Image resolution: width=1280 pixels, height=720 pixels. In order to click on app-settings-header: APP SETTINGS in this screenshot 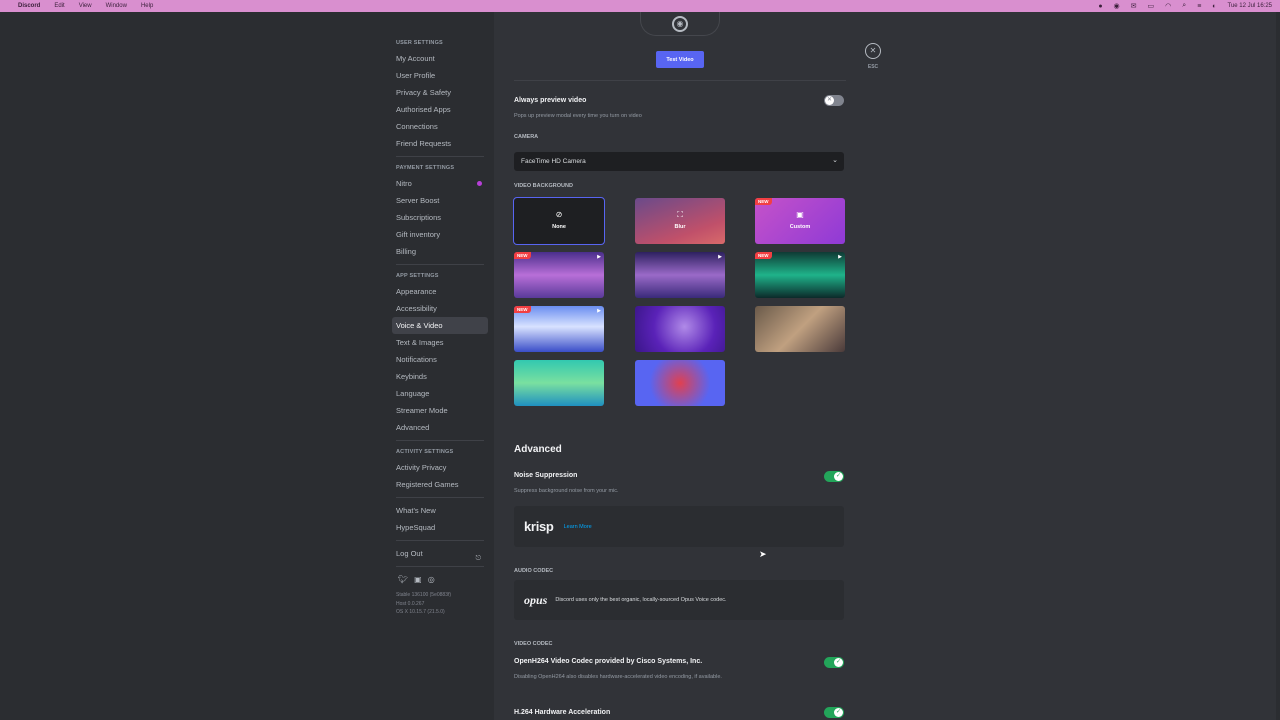, I will do `click(417, 276)`.